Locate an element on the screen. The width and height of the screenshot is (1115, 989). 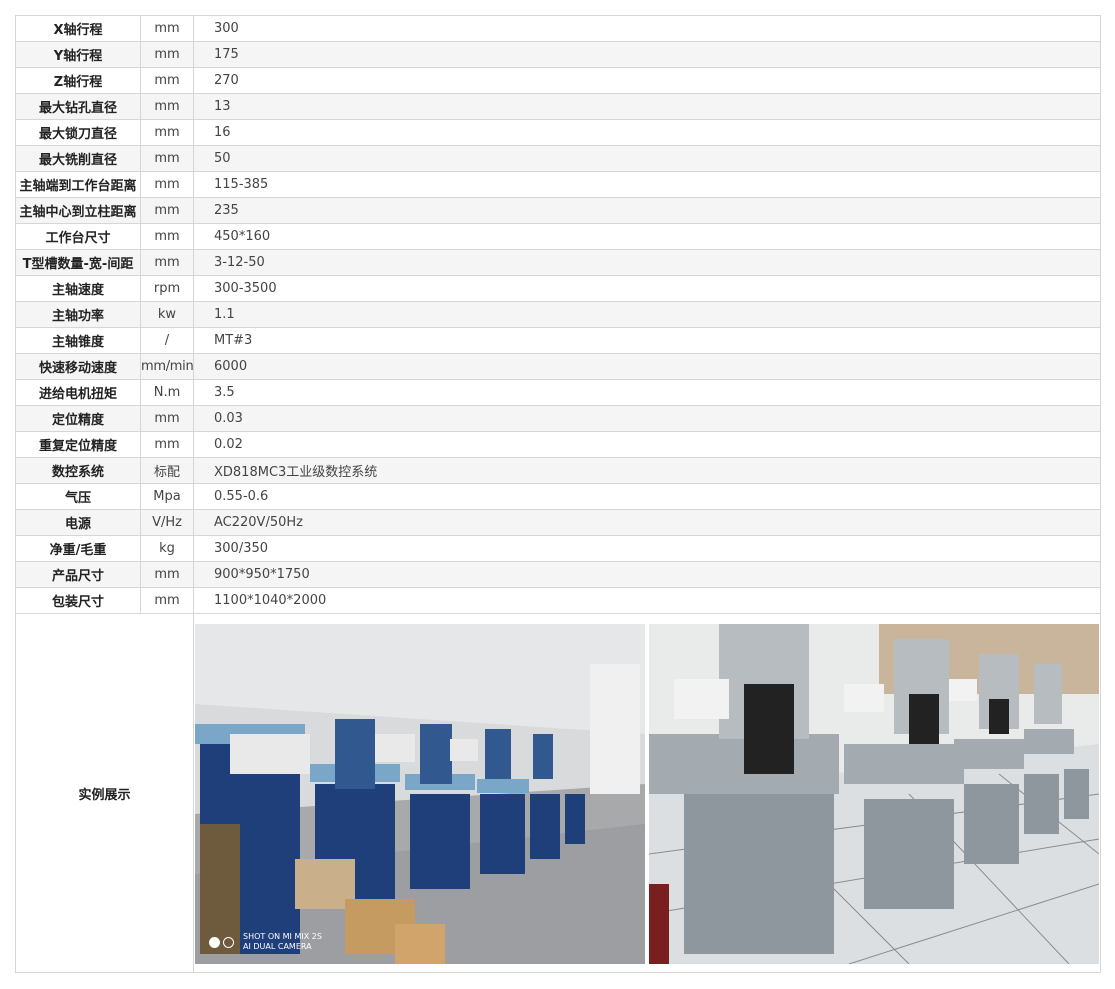
spec-row: 最大锁刀直径 mm 16 is located at coordinates (558, 132).